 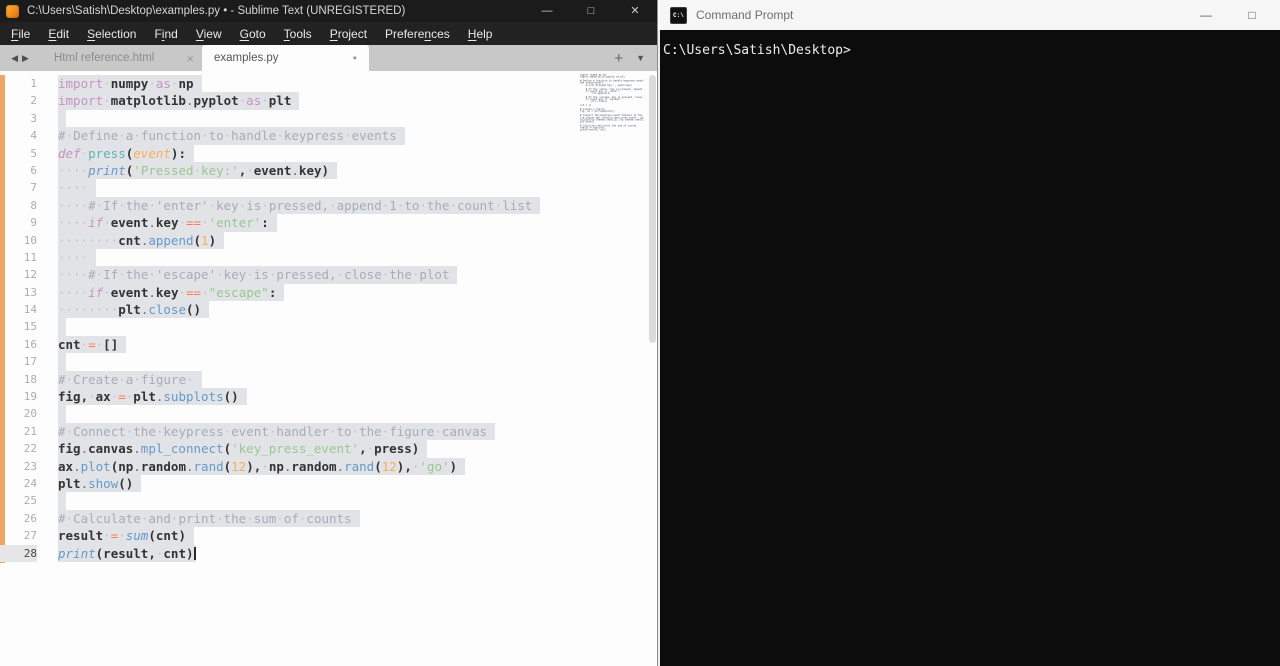 What do you see at coordinates (270, 188) in the screenshot?
I see `code-line: 7 ····` at bounding box center [270, 188].